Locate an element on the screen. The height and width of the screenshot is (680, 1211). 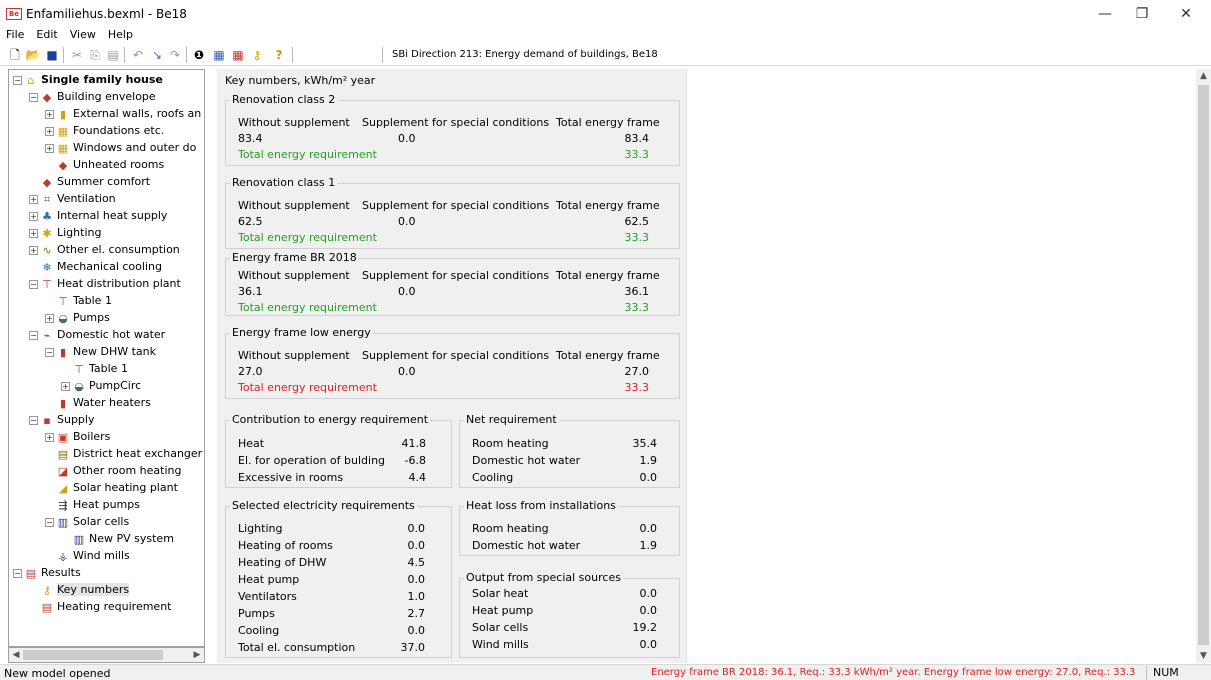
tree-item-label: Windows and outer do is located at coordinates (135, 147).